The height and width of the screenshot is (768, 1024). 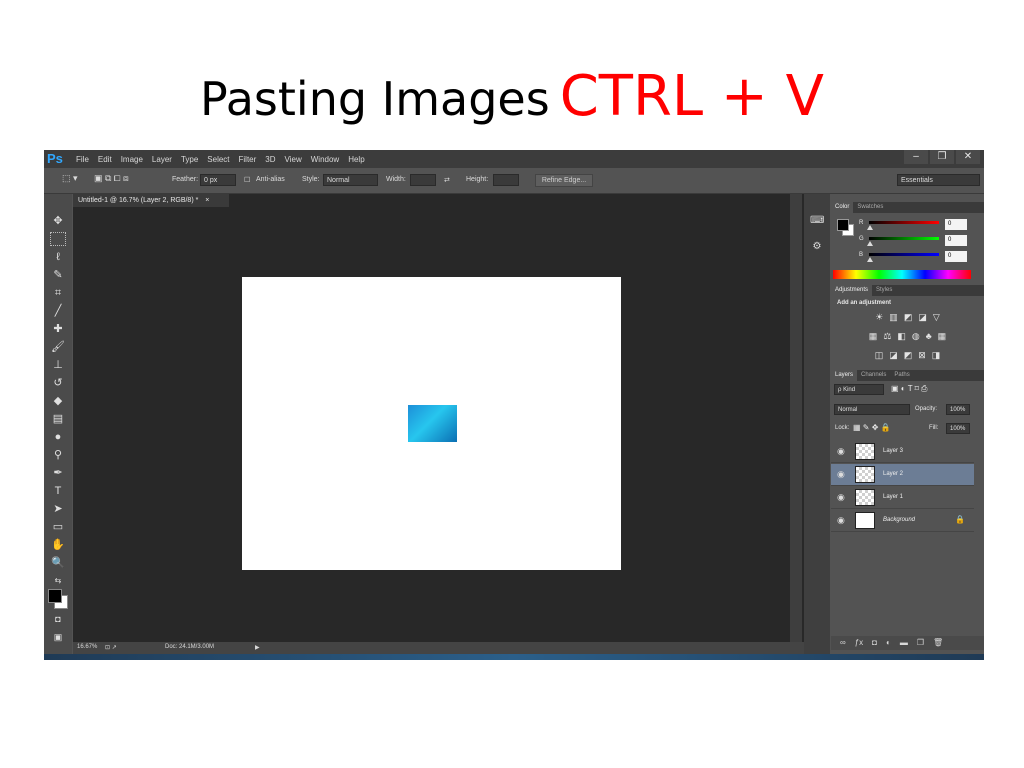 I want to click on pen-tool-icon: ✒, so click(x=58, y=473).